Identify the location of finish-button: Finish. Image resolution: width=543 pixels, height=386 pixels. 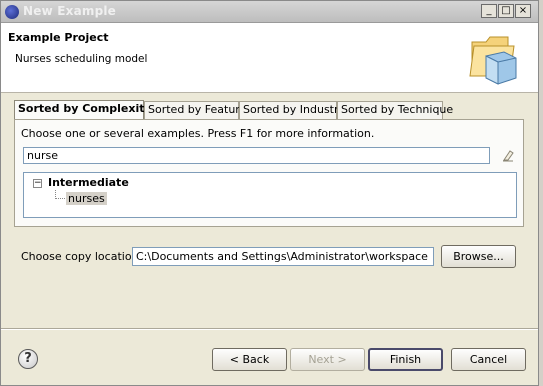
(405, 359).